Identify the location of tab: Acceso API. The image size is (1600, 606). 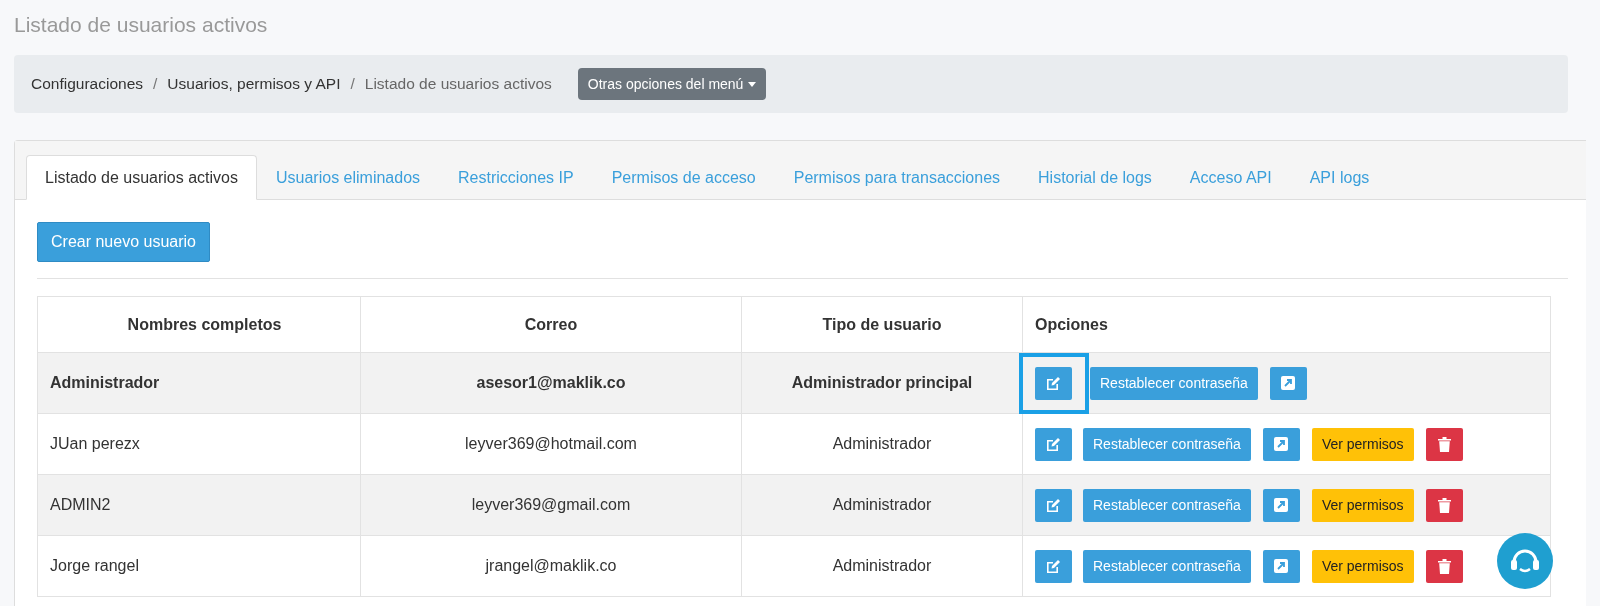
(1230, 177).